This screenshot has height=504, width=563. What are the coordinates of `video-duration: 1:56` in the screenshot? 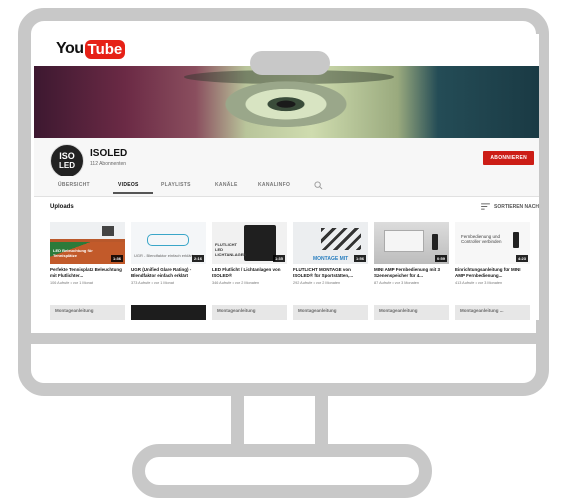 It's located at (359, 258).